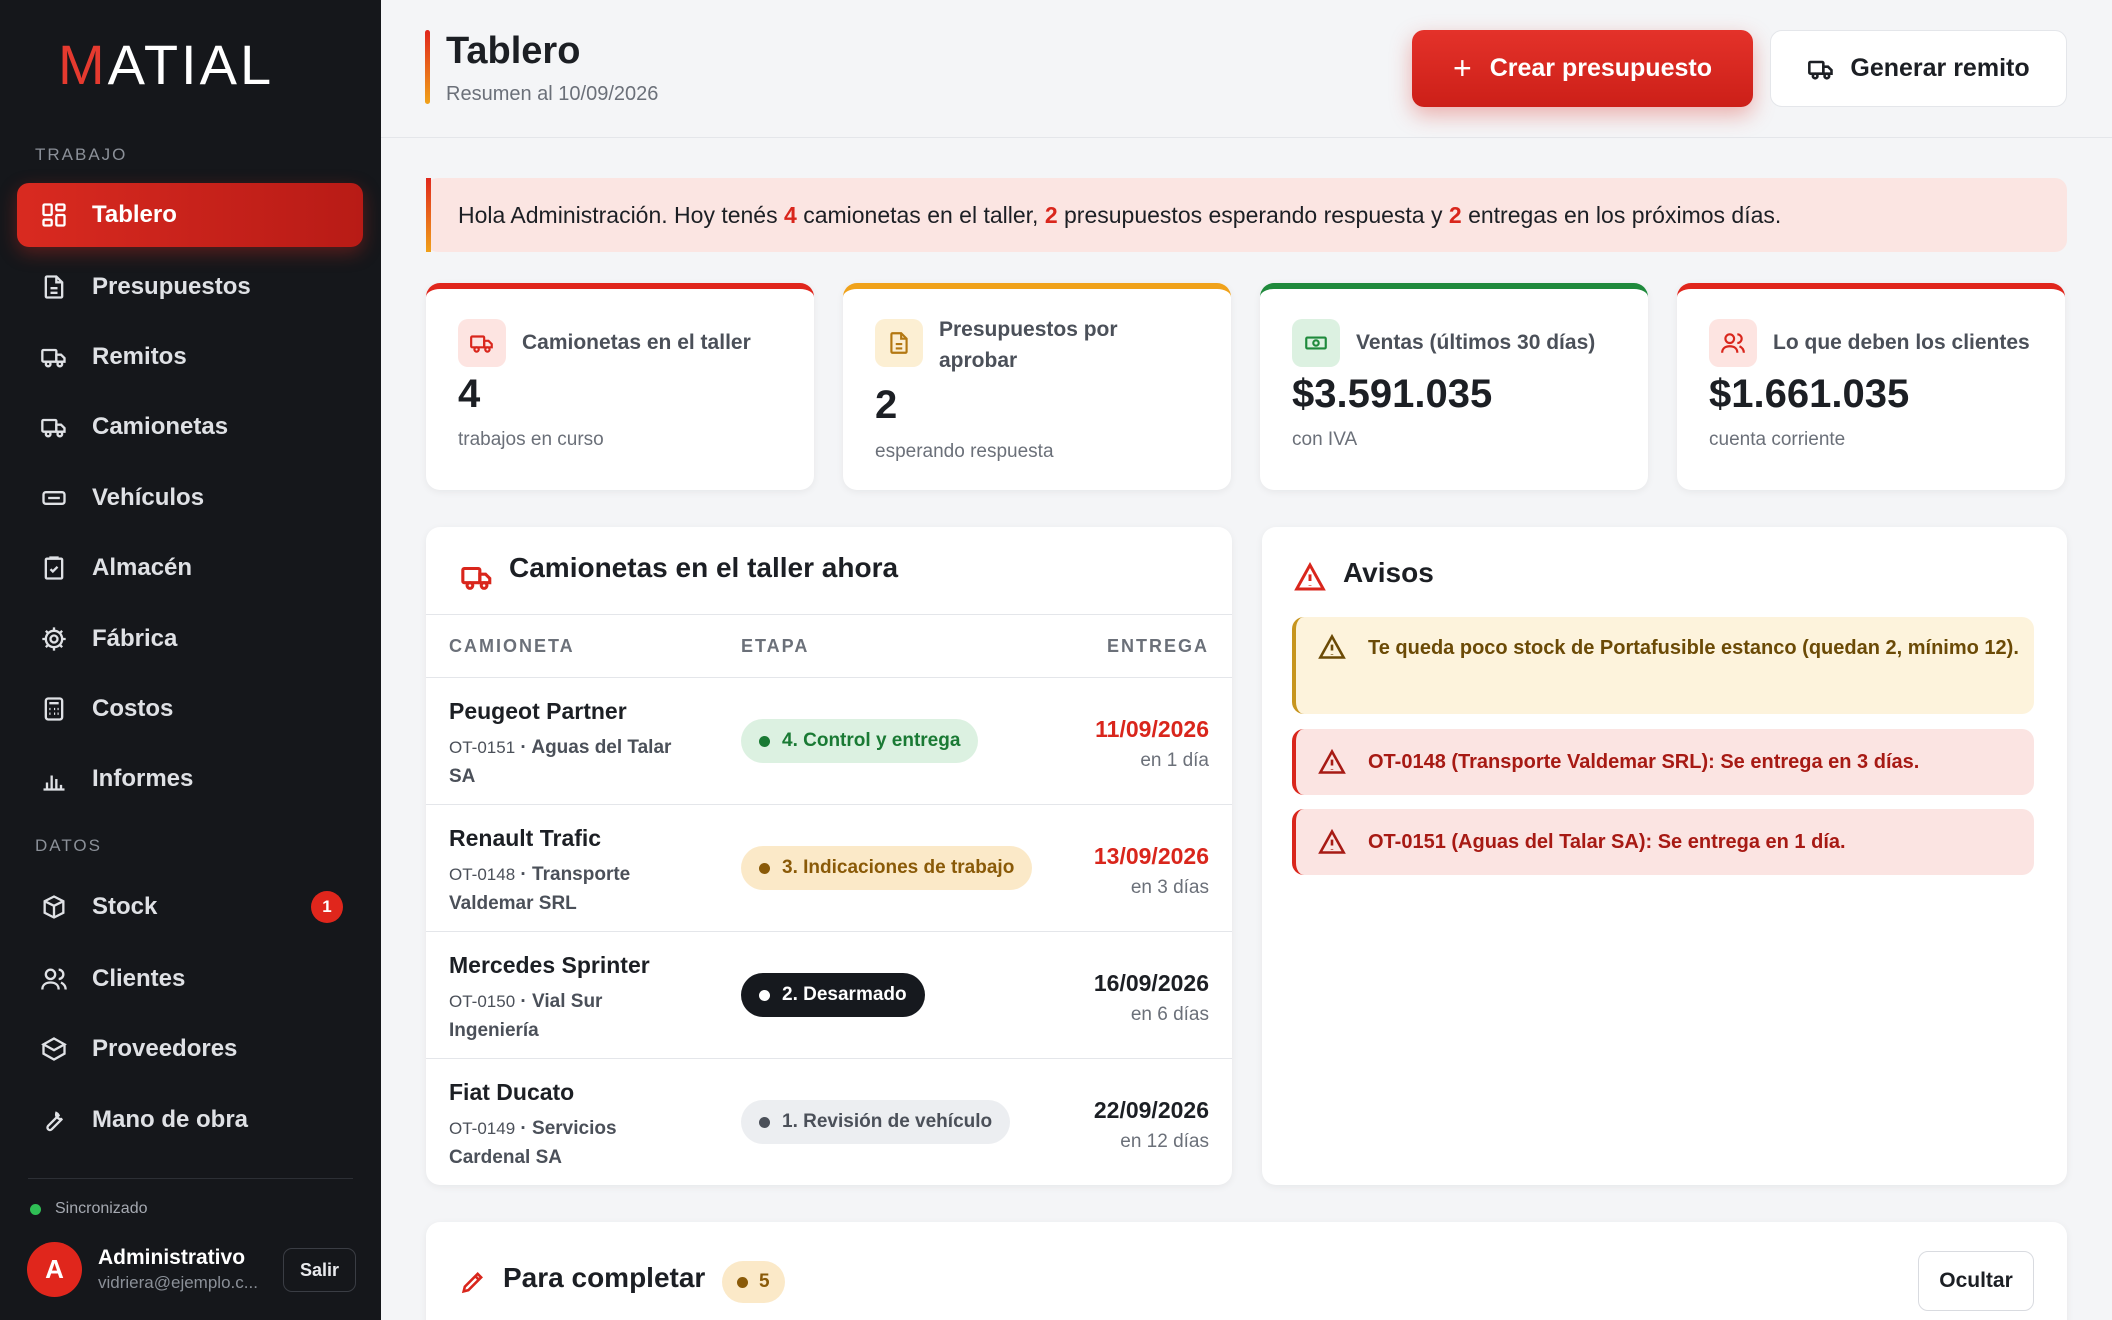 The height and width of the screenshot is (1320, 2112). I want to click on delivery-date: 16/09/2026, so click(1151, 983).